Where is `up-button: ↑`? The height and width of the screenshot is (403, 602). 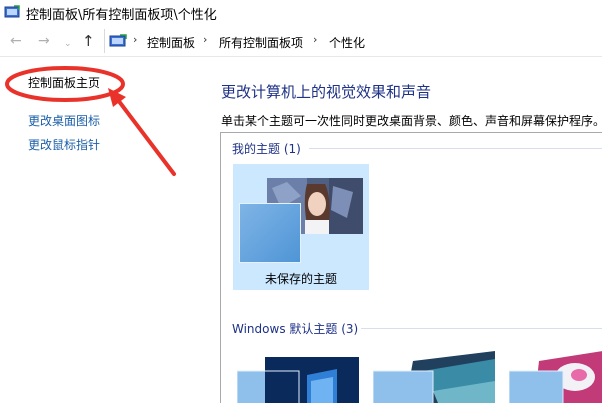 up-button: ↑ is located at coordinates (88, 41).